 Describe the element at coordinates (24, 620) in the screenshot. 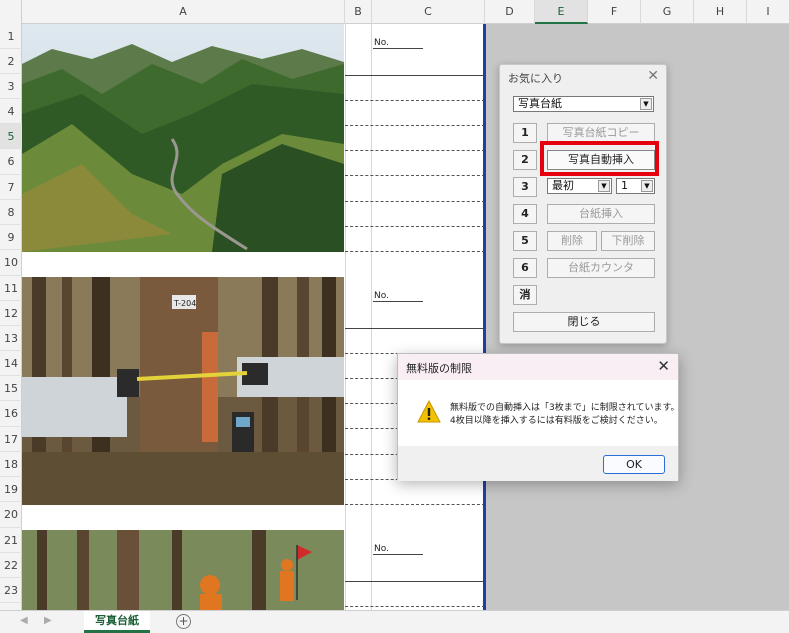

I see `scroll-left-icon: ◀` at that location.